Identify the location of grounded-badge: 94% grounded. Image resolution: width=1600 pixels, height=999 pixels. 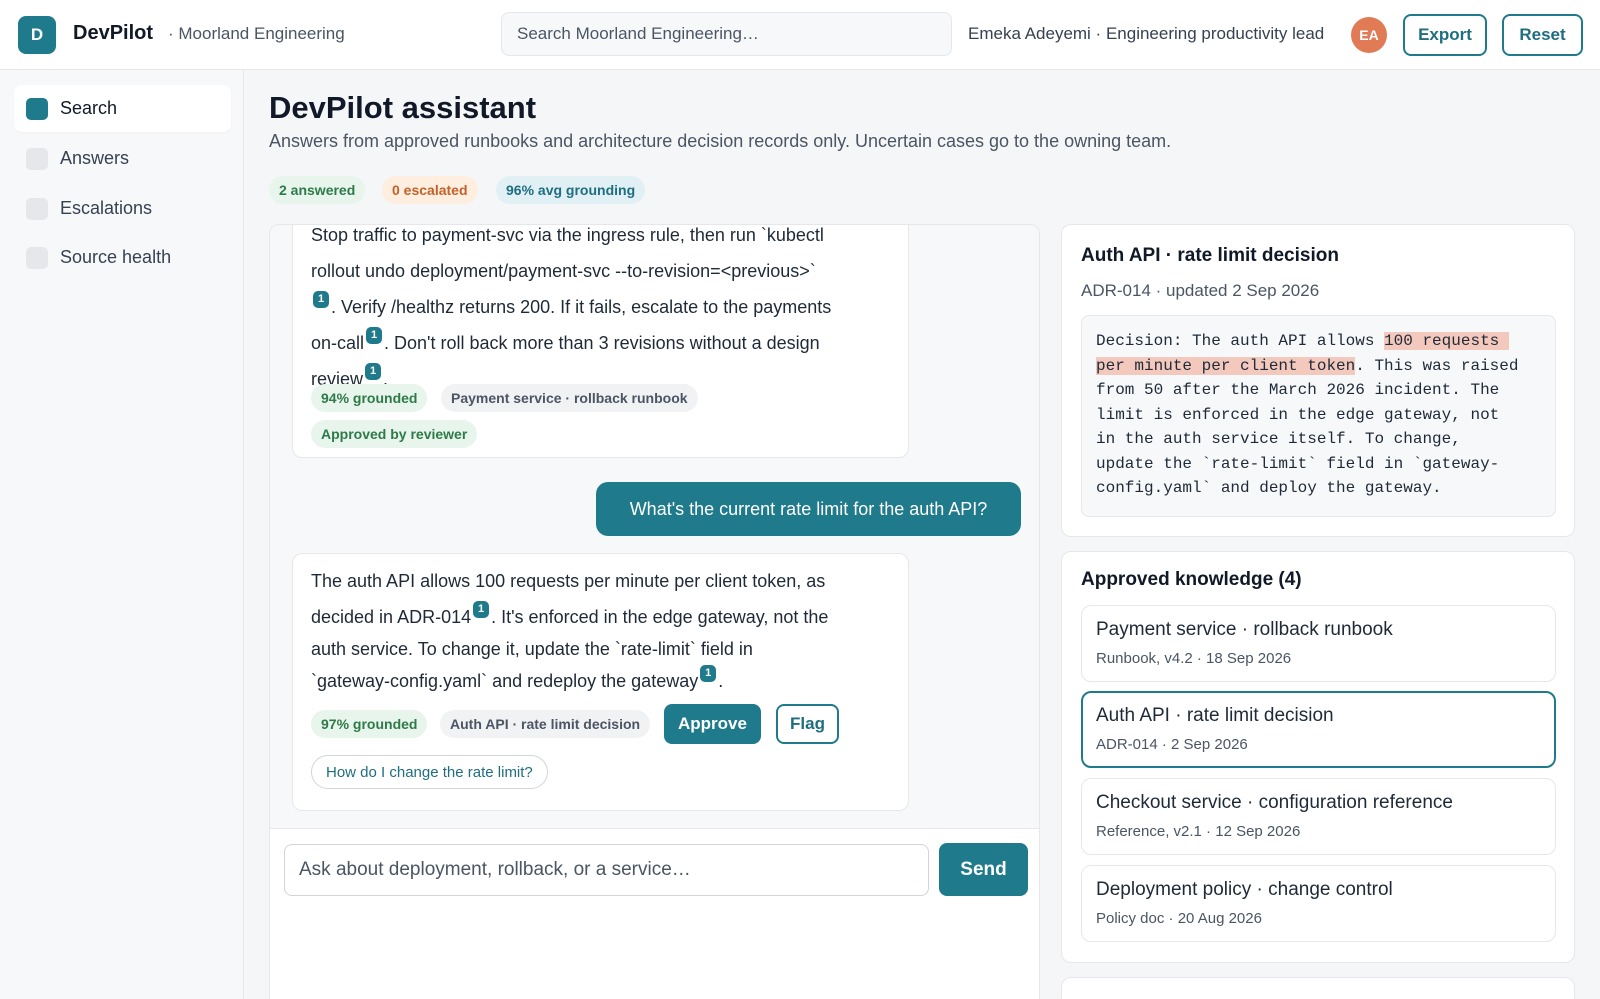
(369, 398).